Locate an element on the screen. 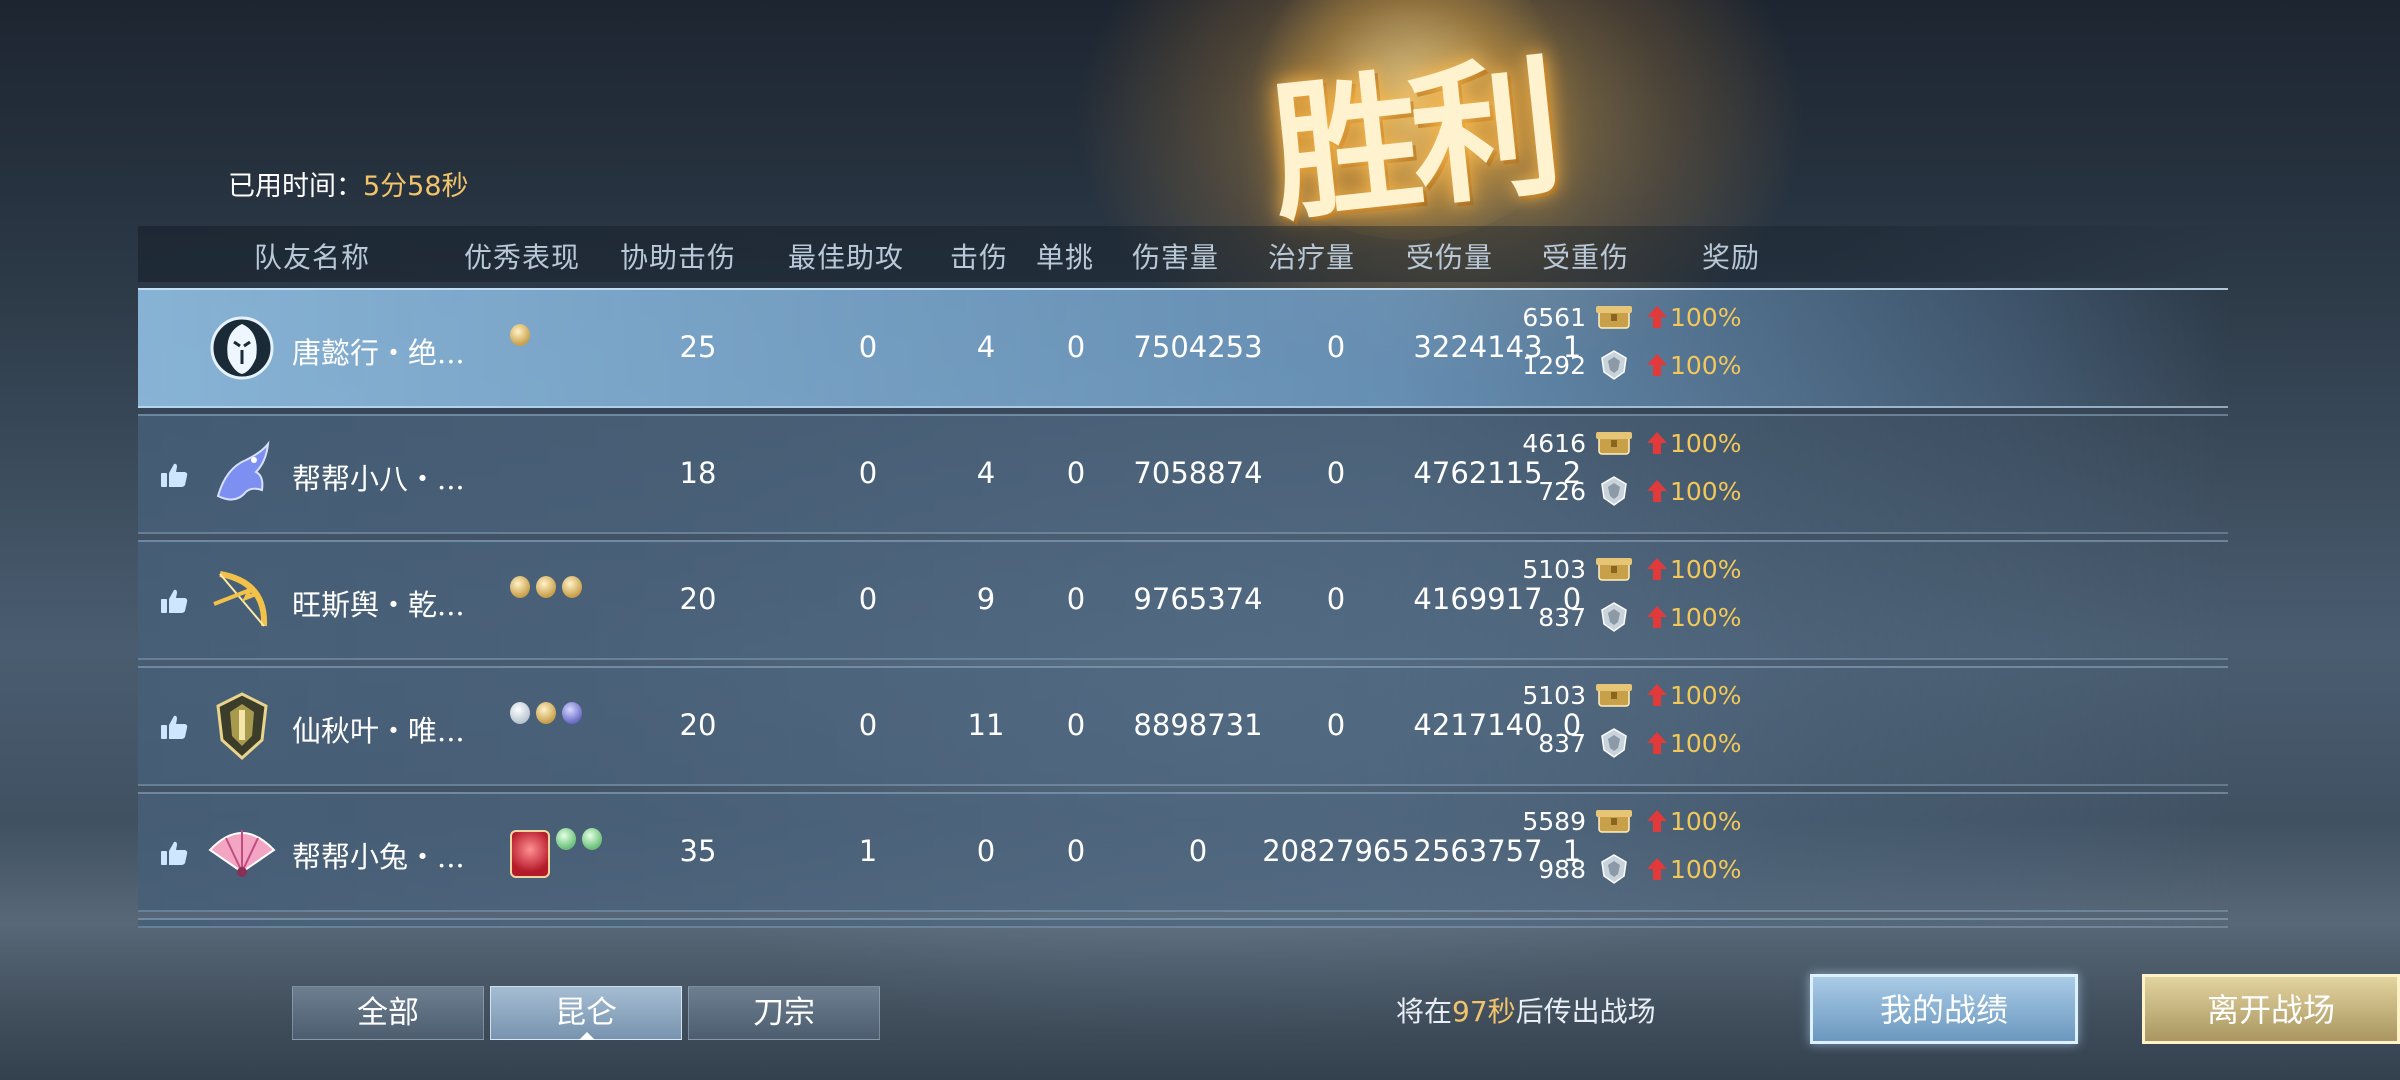 This screenshot has width=2400, height=1080. reward-honor-amount: 726 is located at coordinates (1562, 491).